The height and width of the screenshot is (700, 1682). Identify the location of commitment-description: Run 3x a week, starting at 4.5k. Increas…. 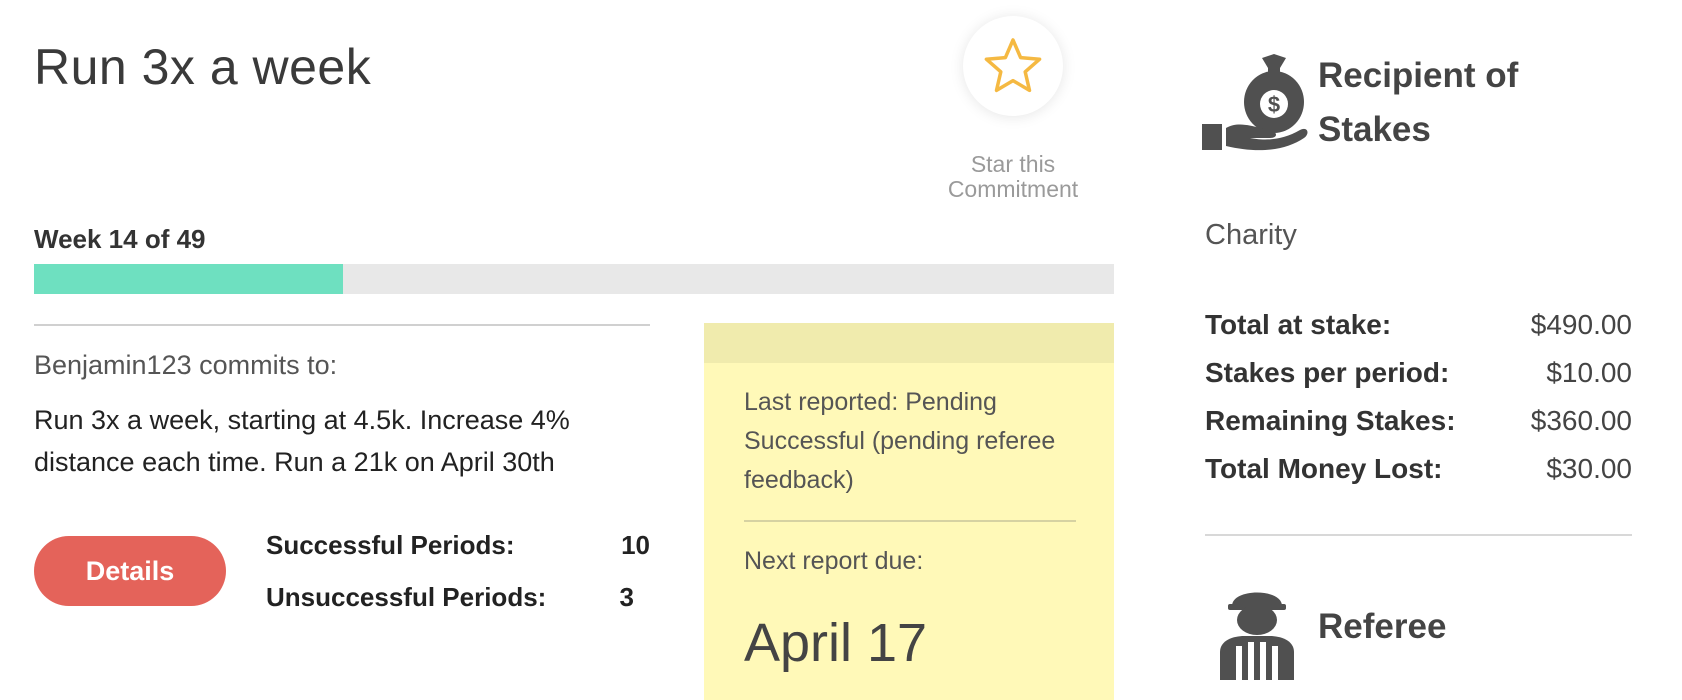
(302, 441).